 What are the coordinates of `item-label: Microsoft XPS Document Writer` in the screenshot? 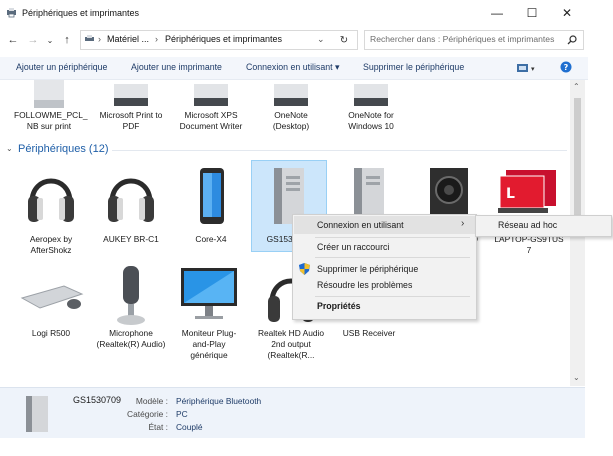 It's located at (211, 120).